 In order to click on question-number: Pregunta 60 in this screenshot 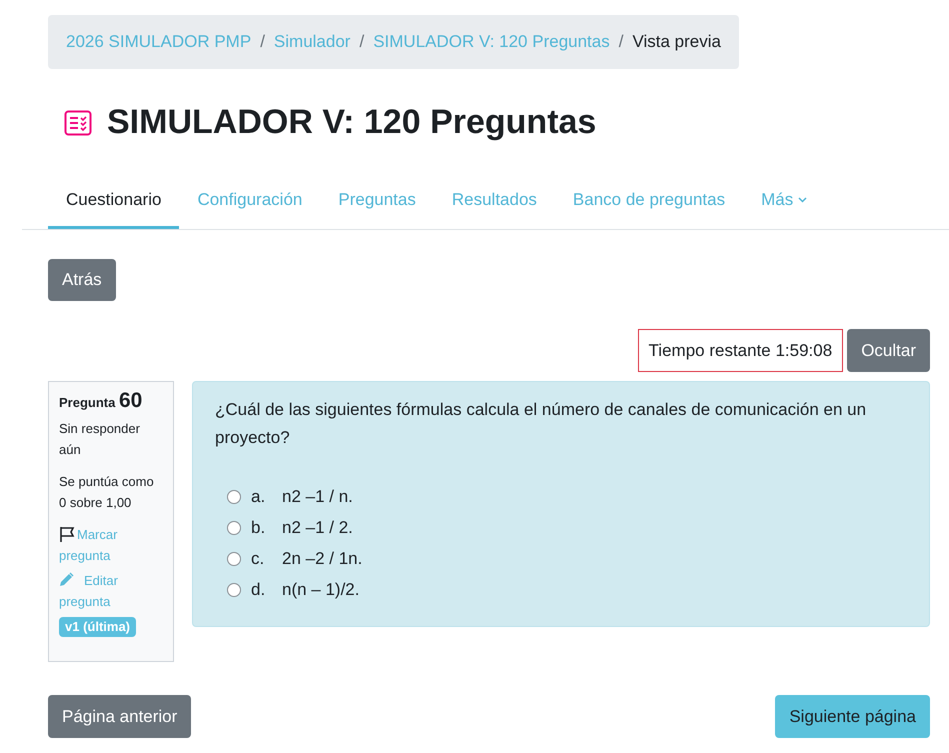, I will do `click(101, 401)`.